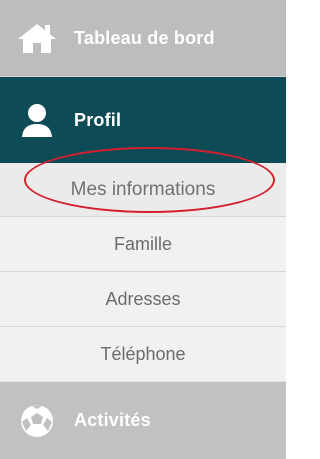 The width and height of the screenshot is (320, 459). I want to click on submenu-item-mes-informations: Mes informations, so click(143, 189).